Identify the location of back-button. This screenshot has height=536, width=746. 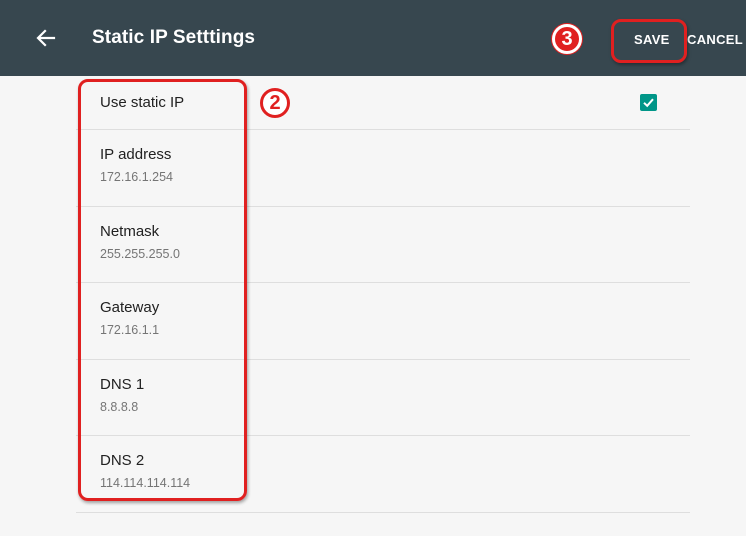
(46, 38).